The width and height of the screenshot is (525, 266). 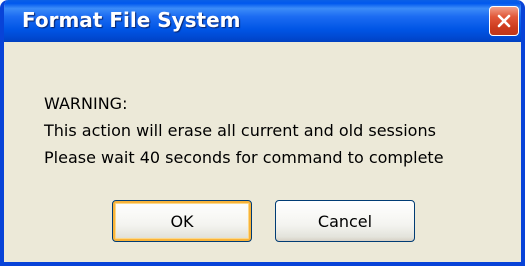 What do you see at coordinates (86, 103) in the screenshot?
I see `warning-heading: WARNING:` at bounding box center [86, 103].